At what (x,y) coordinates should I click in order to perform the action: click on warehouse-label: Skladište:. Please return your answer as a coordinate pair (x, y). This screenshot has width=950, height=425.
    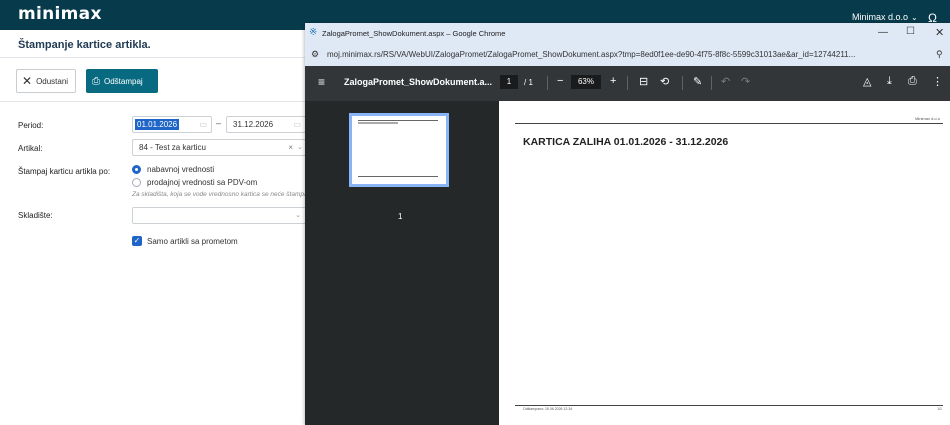
    Looking at the image, I should click on (35, 215).